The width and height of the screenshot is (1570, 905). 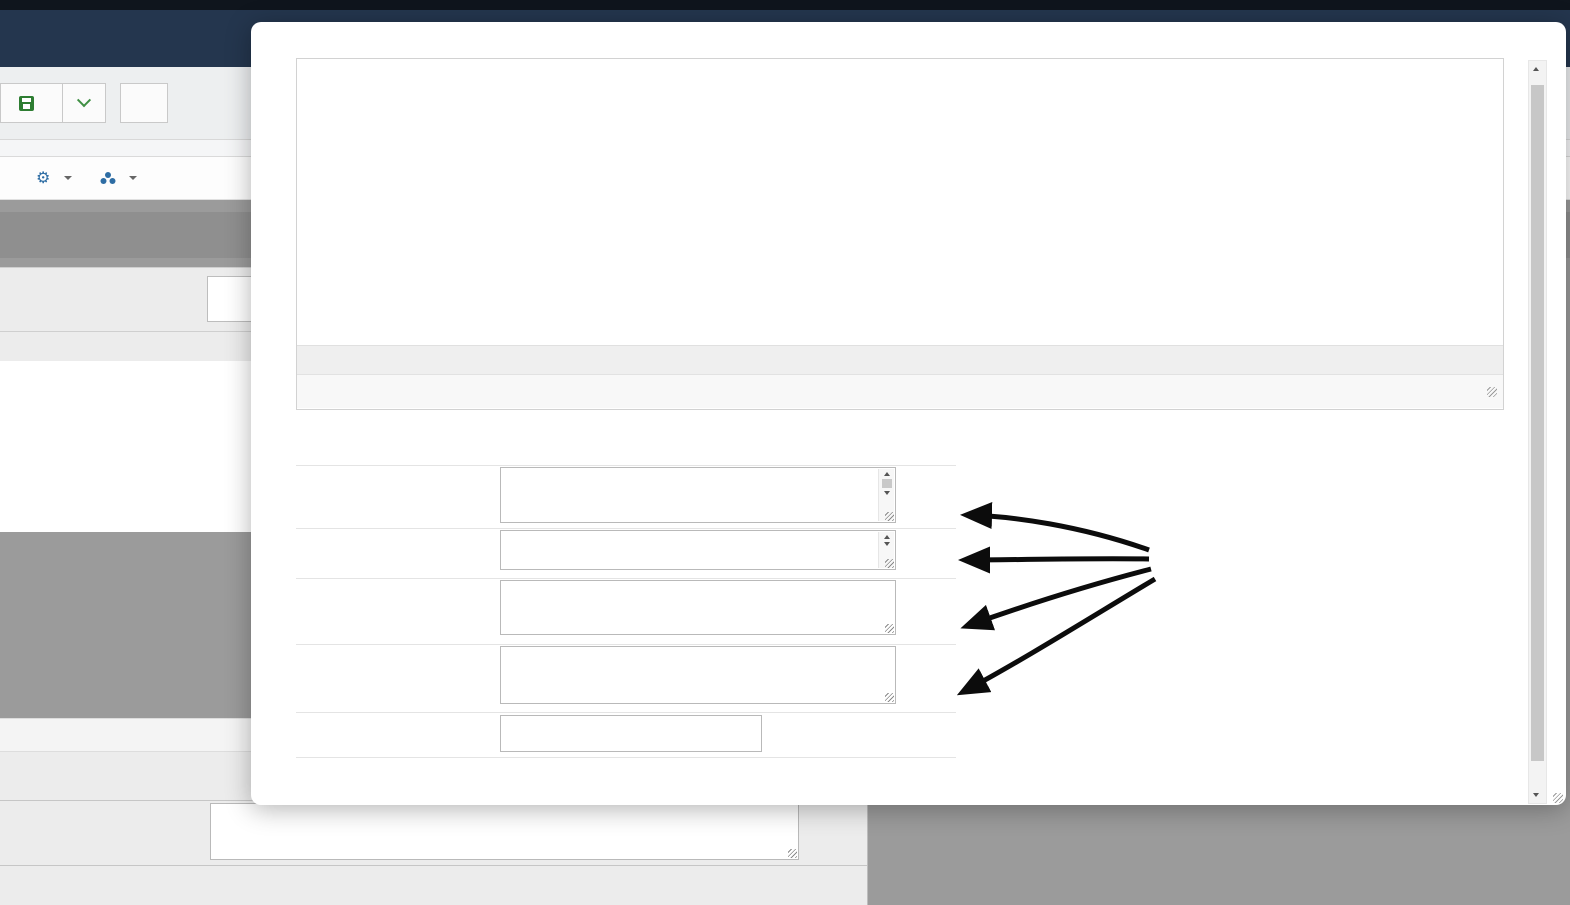 I want to click on bg-meta-desc-textarea, so click(x=504, y=831).